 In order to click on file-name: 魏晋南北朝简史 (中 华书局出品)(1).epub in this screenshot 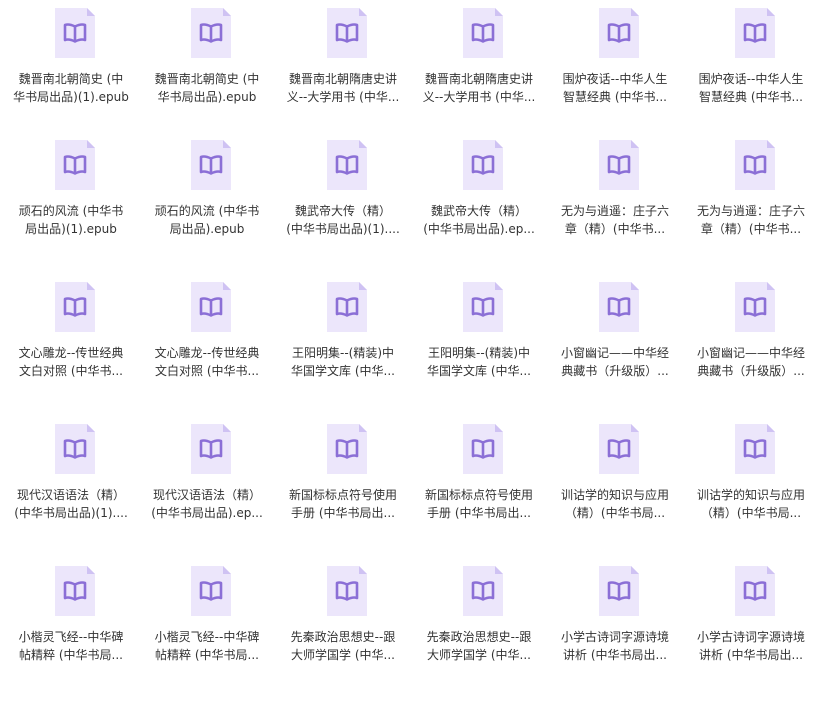, I will do `click(71, 88)`.